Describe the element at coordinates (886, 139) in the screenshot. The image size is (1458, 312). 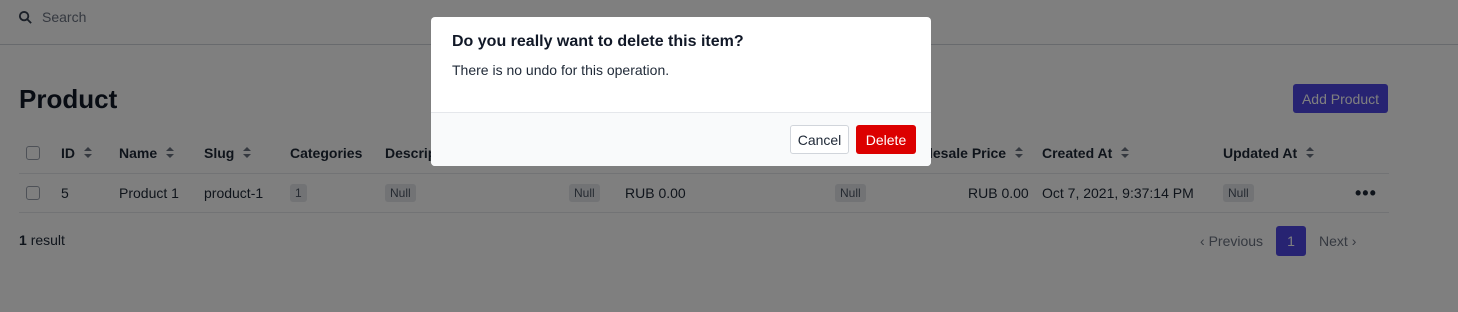
I see `delete-button: Delete` at that location.